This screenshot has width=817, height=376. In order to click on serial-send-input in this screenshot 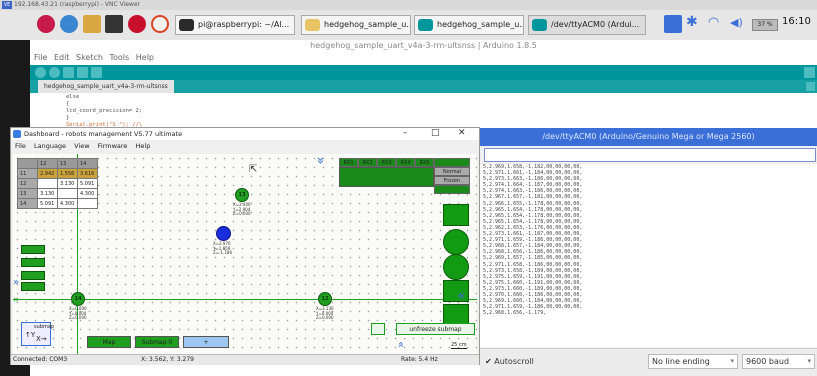, I will do `click(650, 155)`.